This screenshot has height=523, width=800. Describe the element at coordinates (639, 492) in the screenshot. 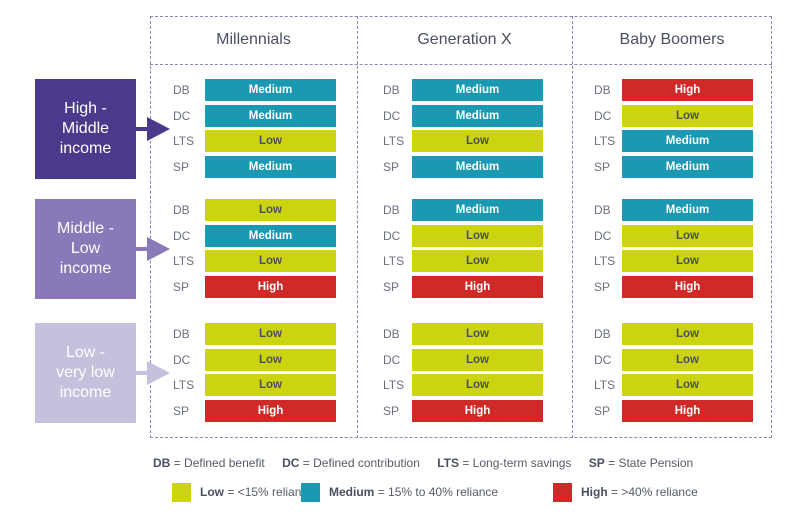

I see `legend-high: High = >40% reliance` at that location.